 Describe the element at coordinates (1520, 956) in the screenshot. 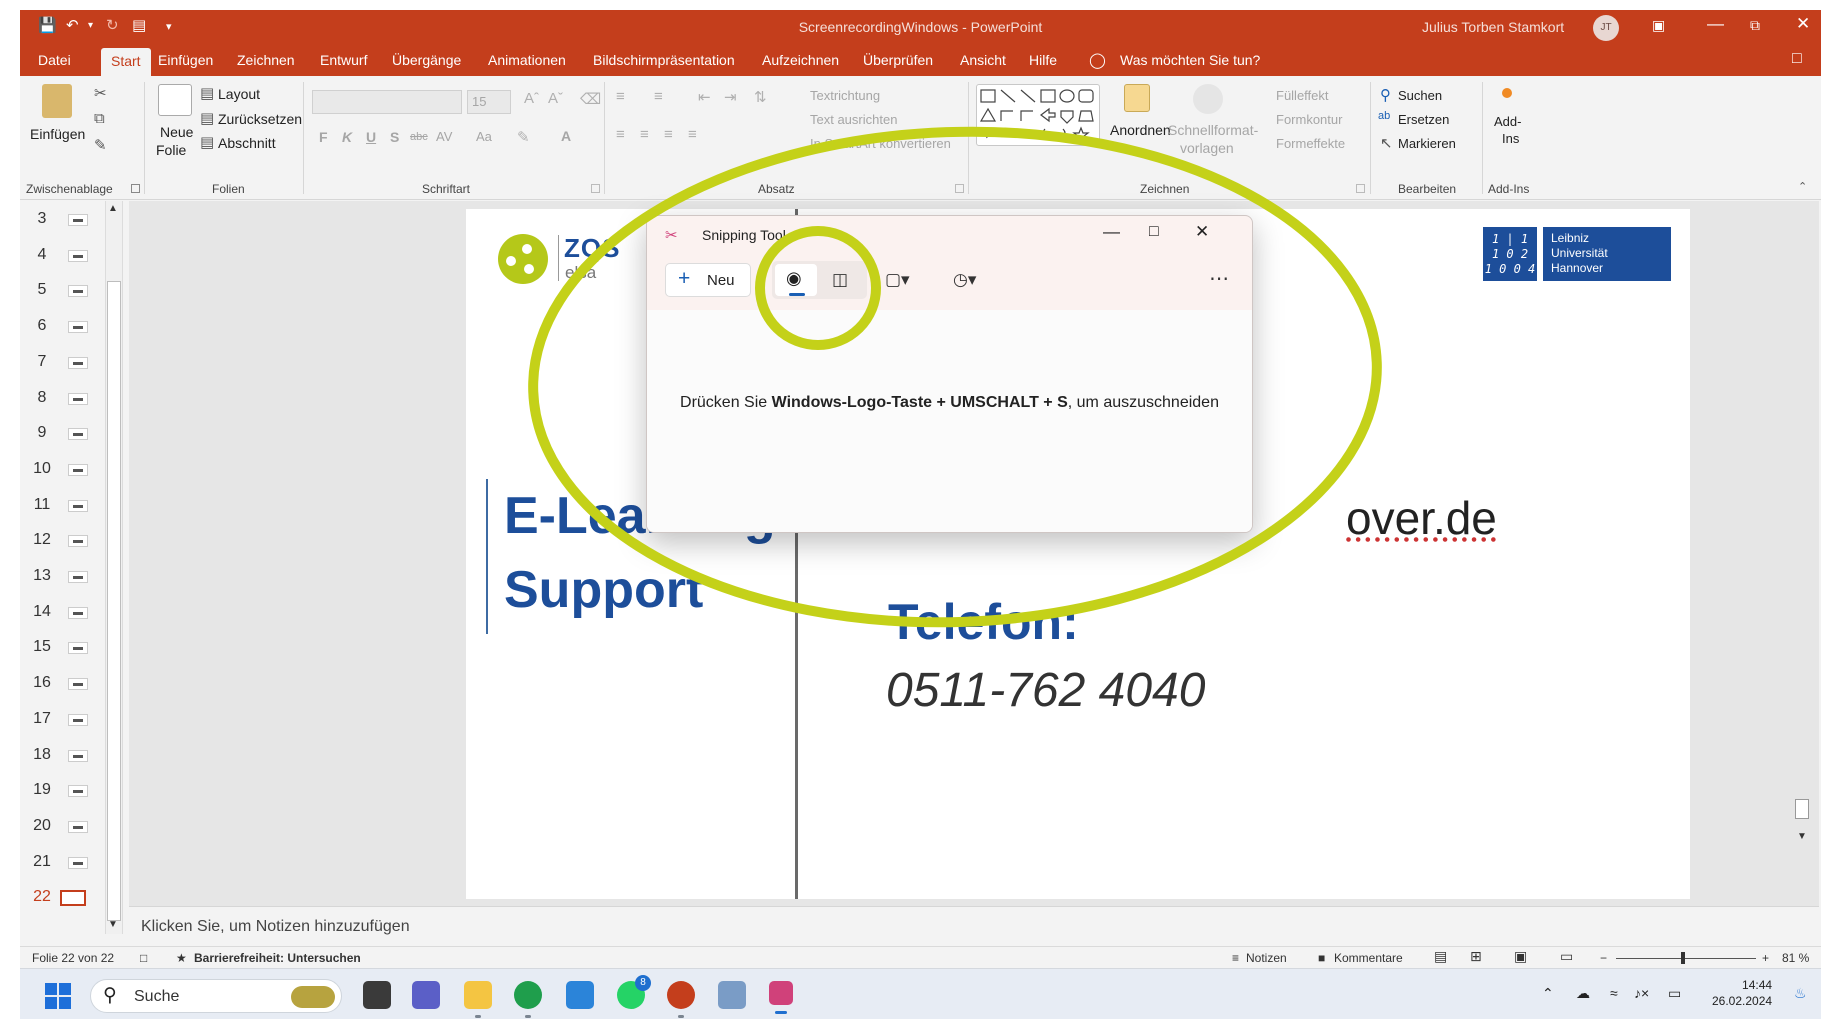

I see `reading-view-icon: ▣` at that location.